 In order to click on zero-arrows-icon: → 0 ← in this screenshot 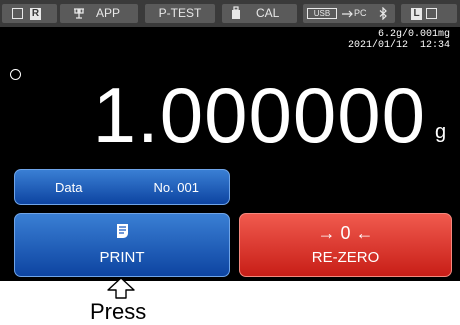, I will do `click(345, 233)`.